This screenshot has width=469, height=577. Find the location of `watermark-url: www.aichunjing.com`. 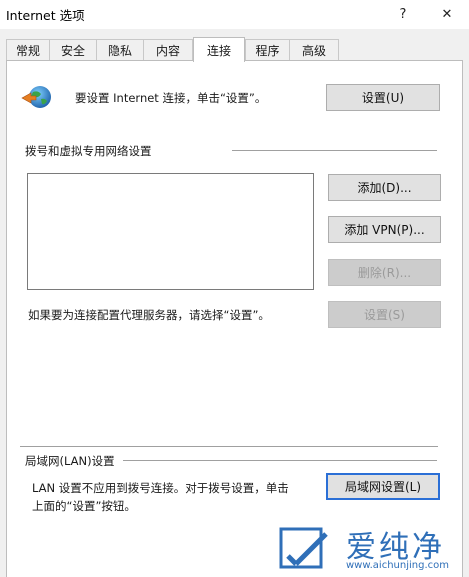

watermark-url: www.aichunjing.com is located at coordinates (397, 565).